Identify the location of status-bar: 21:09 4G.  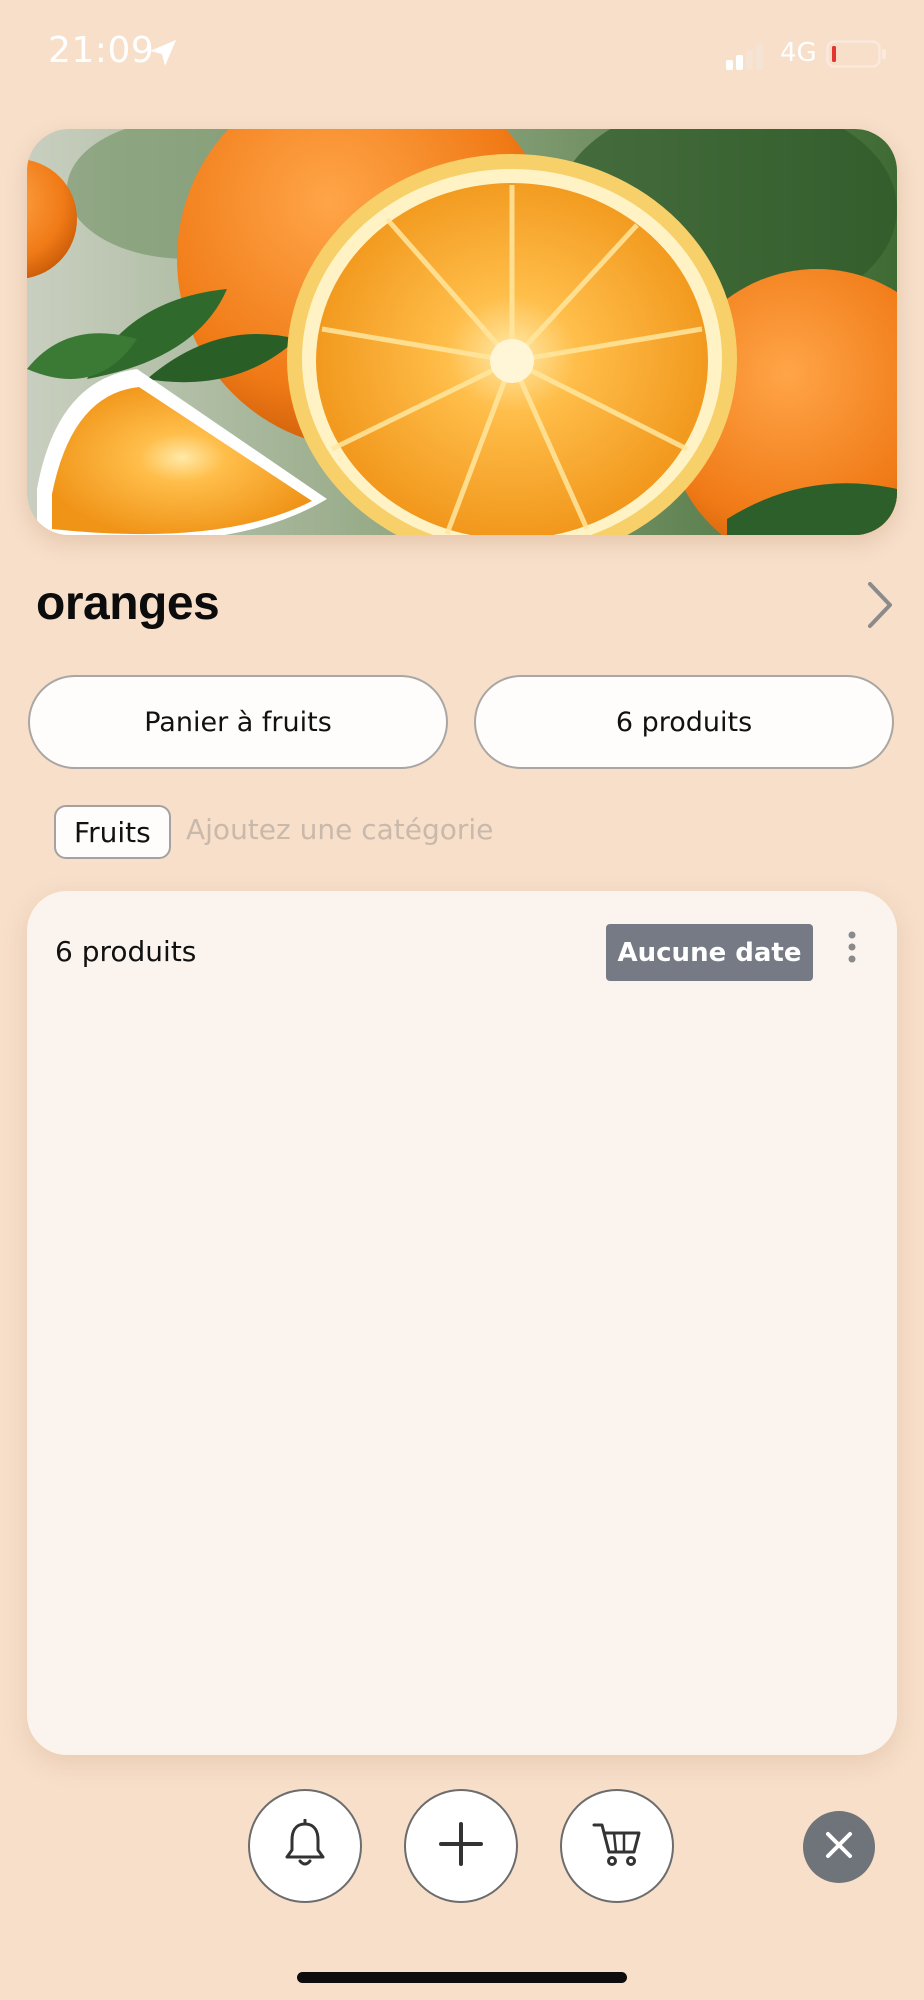
(462, 55).